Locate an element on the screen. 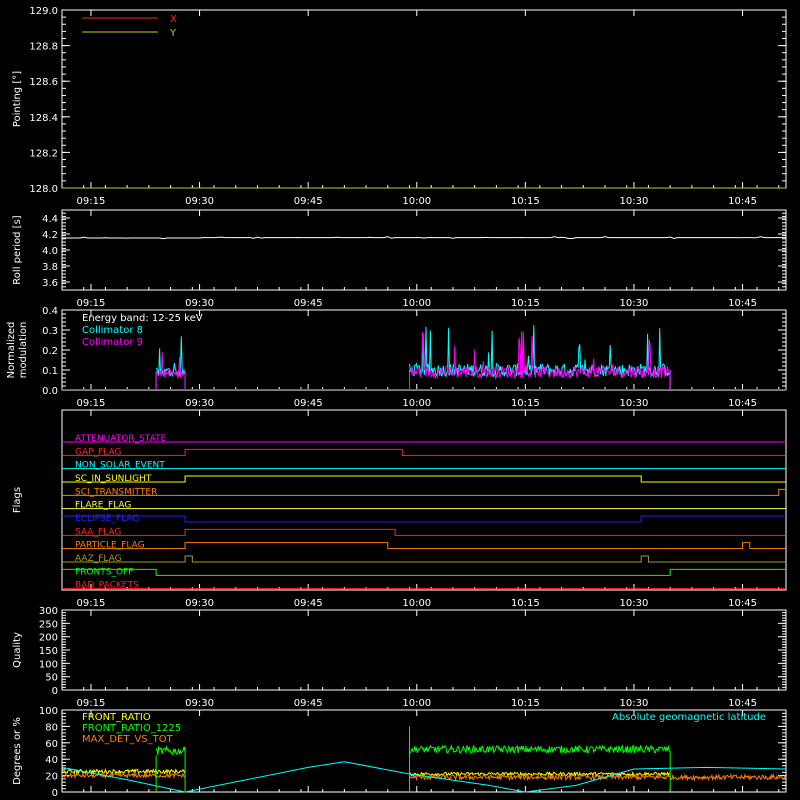  y-tick-label: 20 is located at coordinates (51, 777).